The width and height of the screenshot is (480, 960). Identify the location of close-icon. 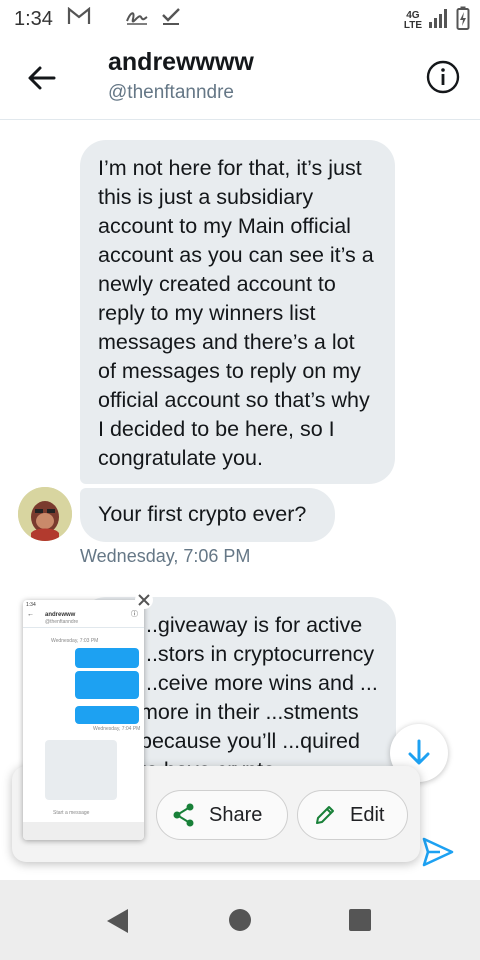
(144, 600).